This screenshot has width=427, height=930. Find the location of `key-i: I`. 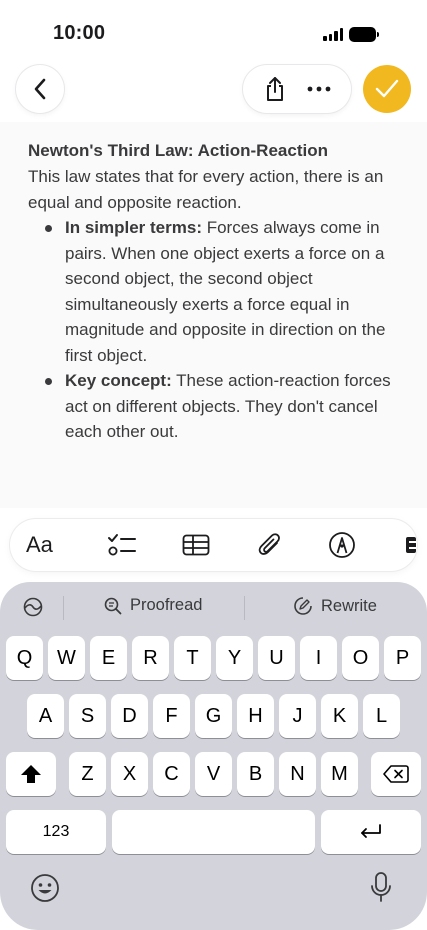

key-i: I is located at coordinates (318, 658).